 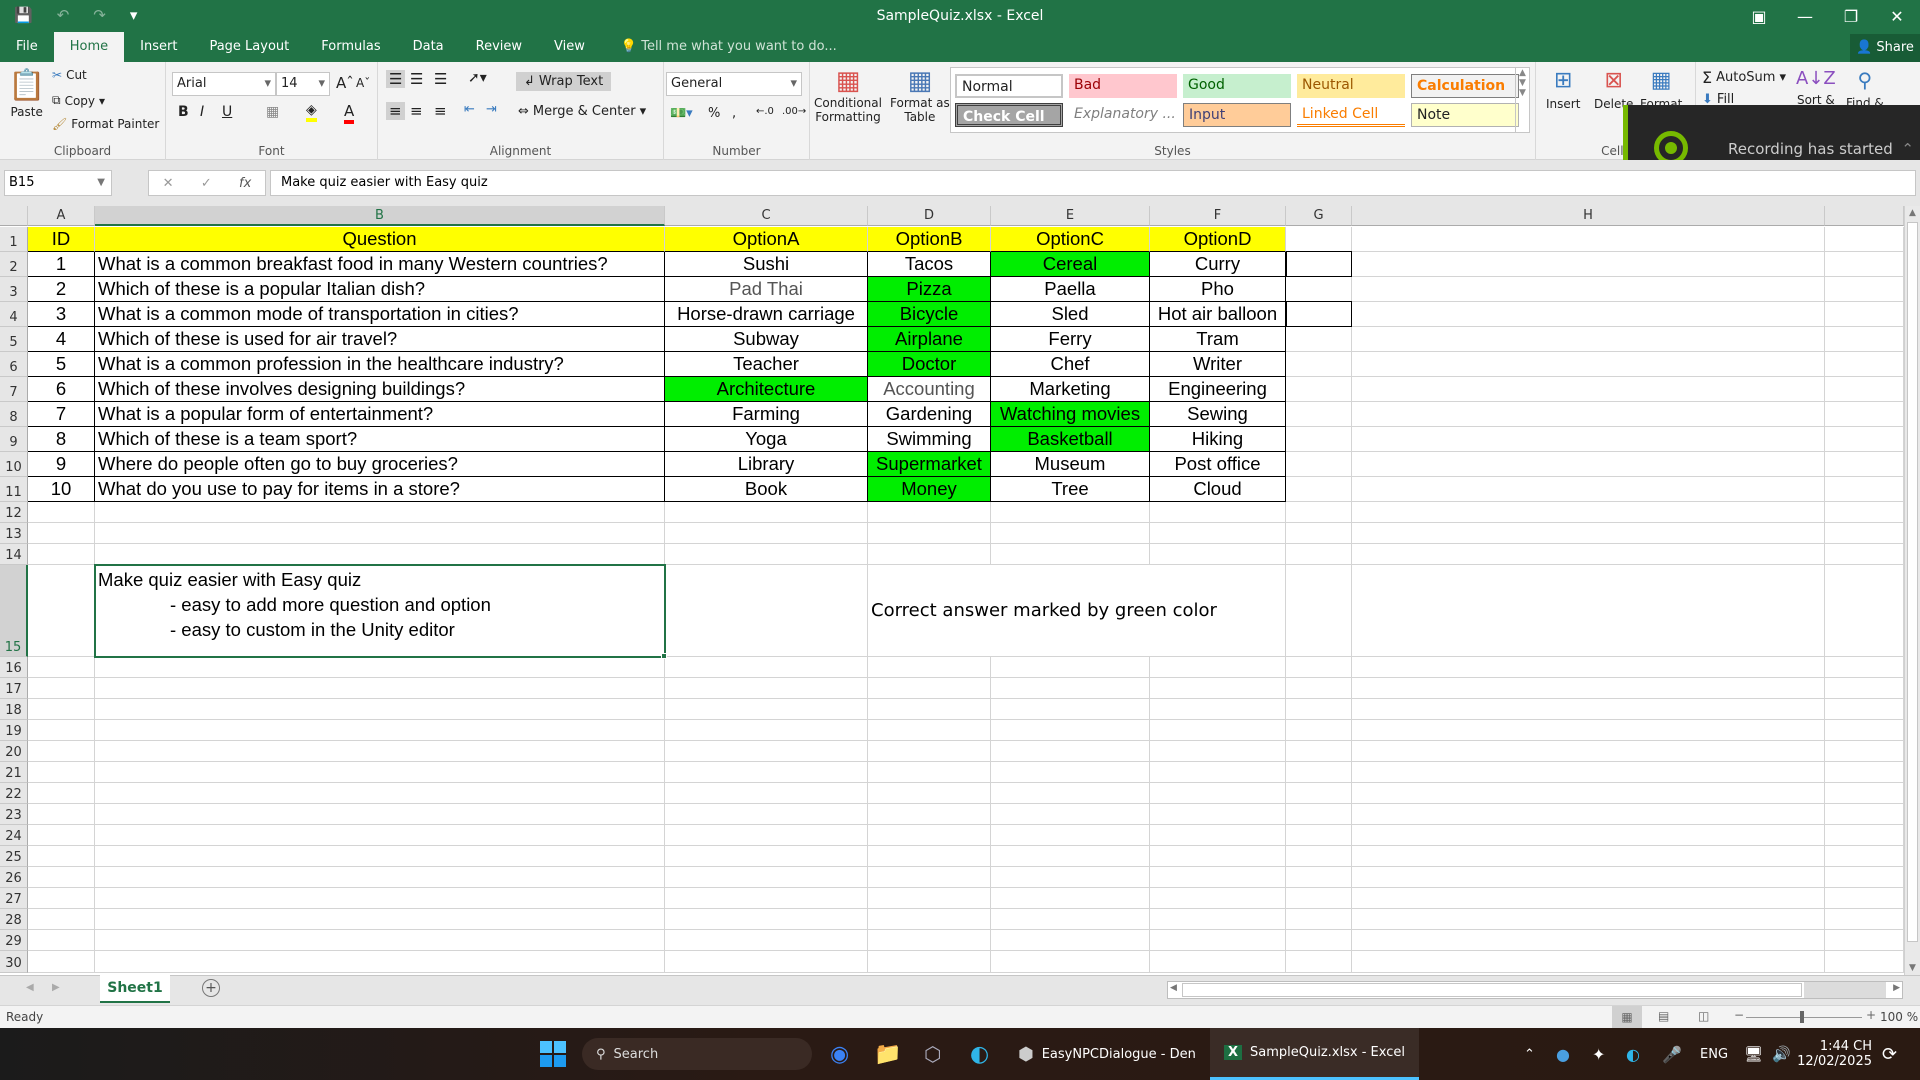 What do you see at coordinates (61, 339) in the screenshot?
I see `id-cell: 4` at bounding box center [61, 339].